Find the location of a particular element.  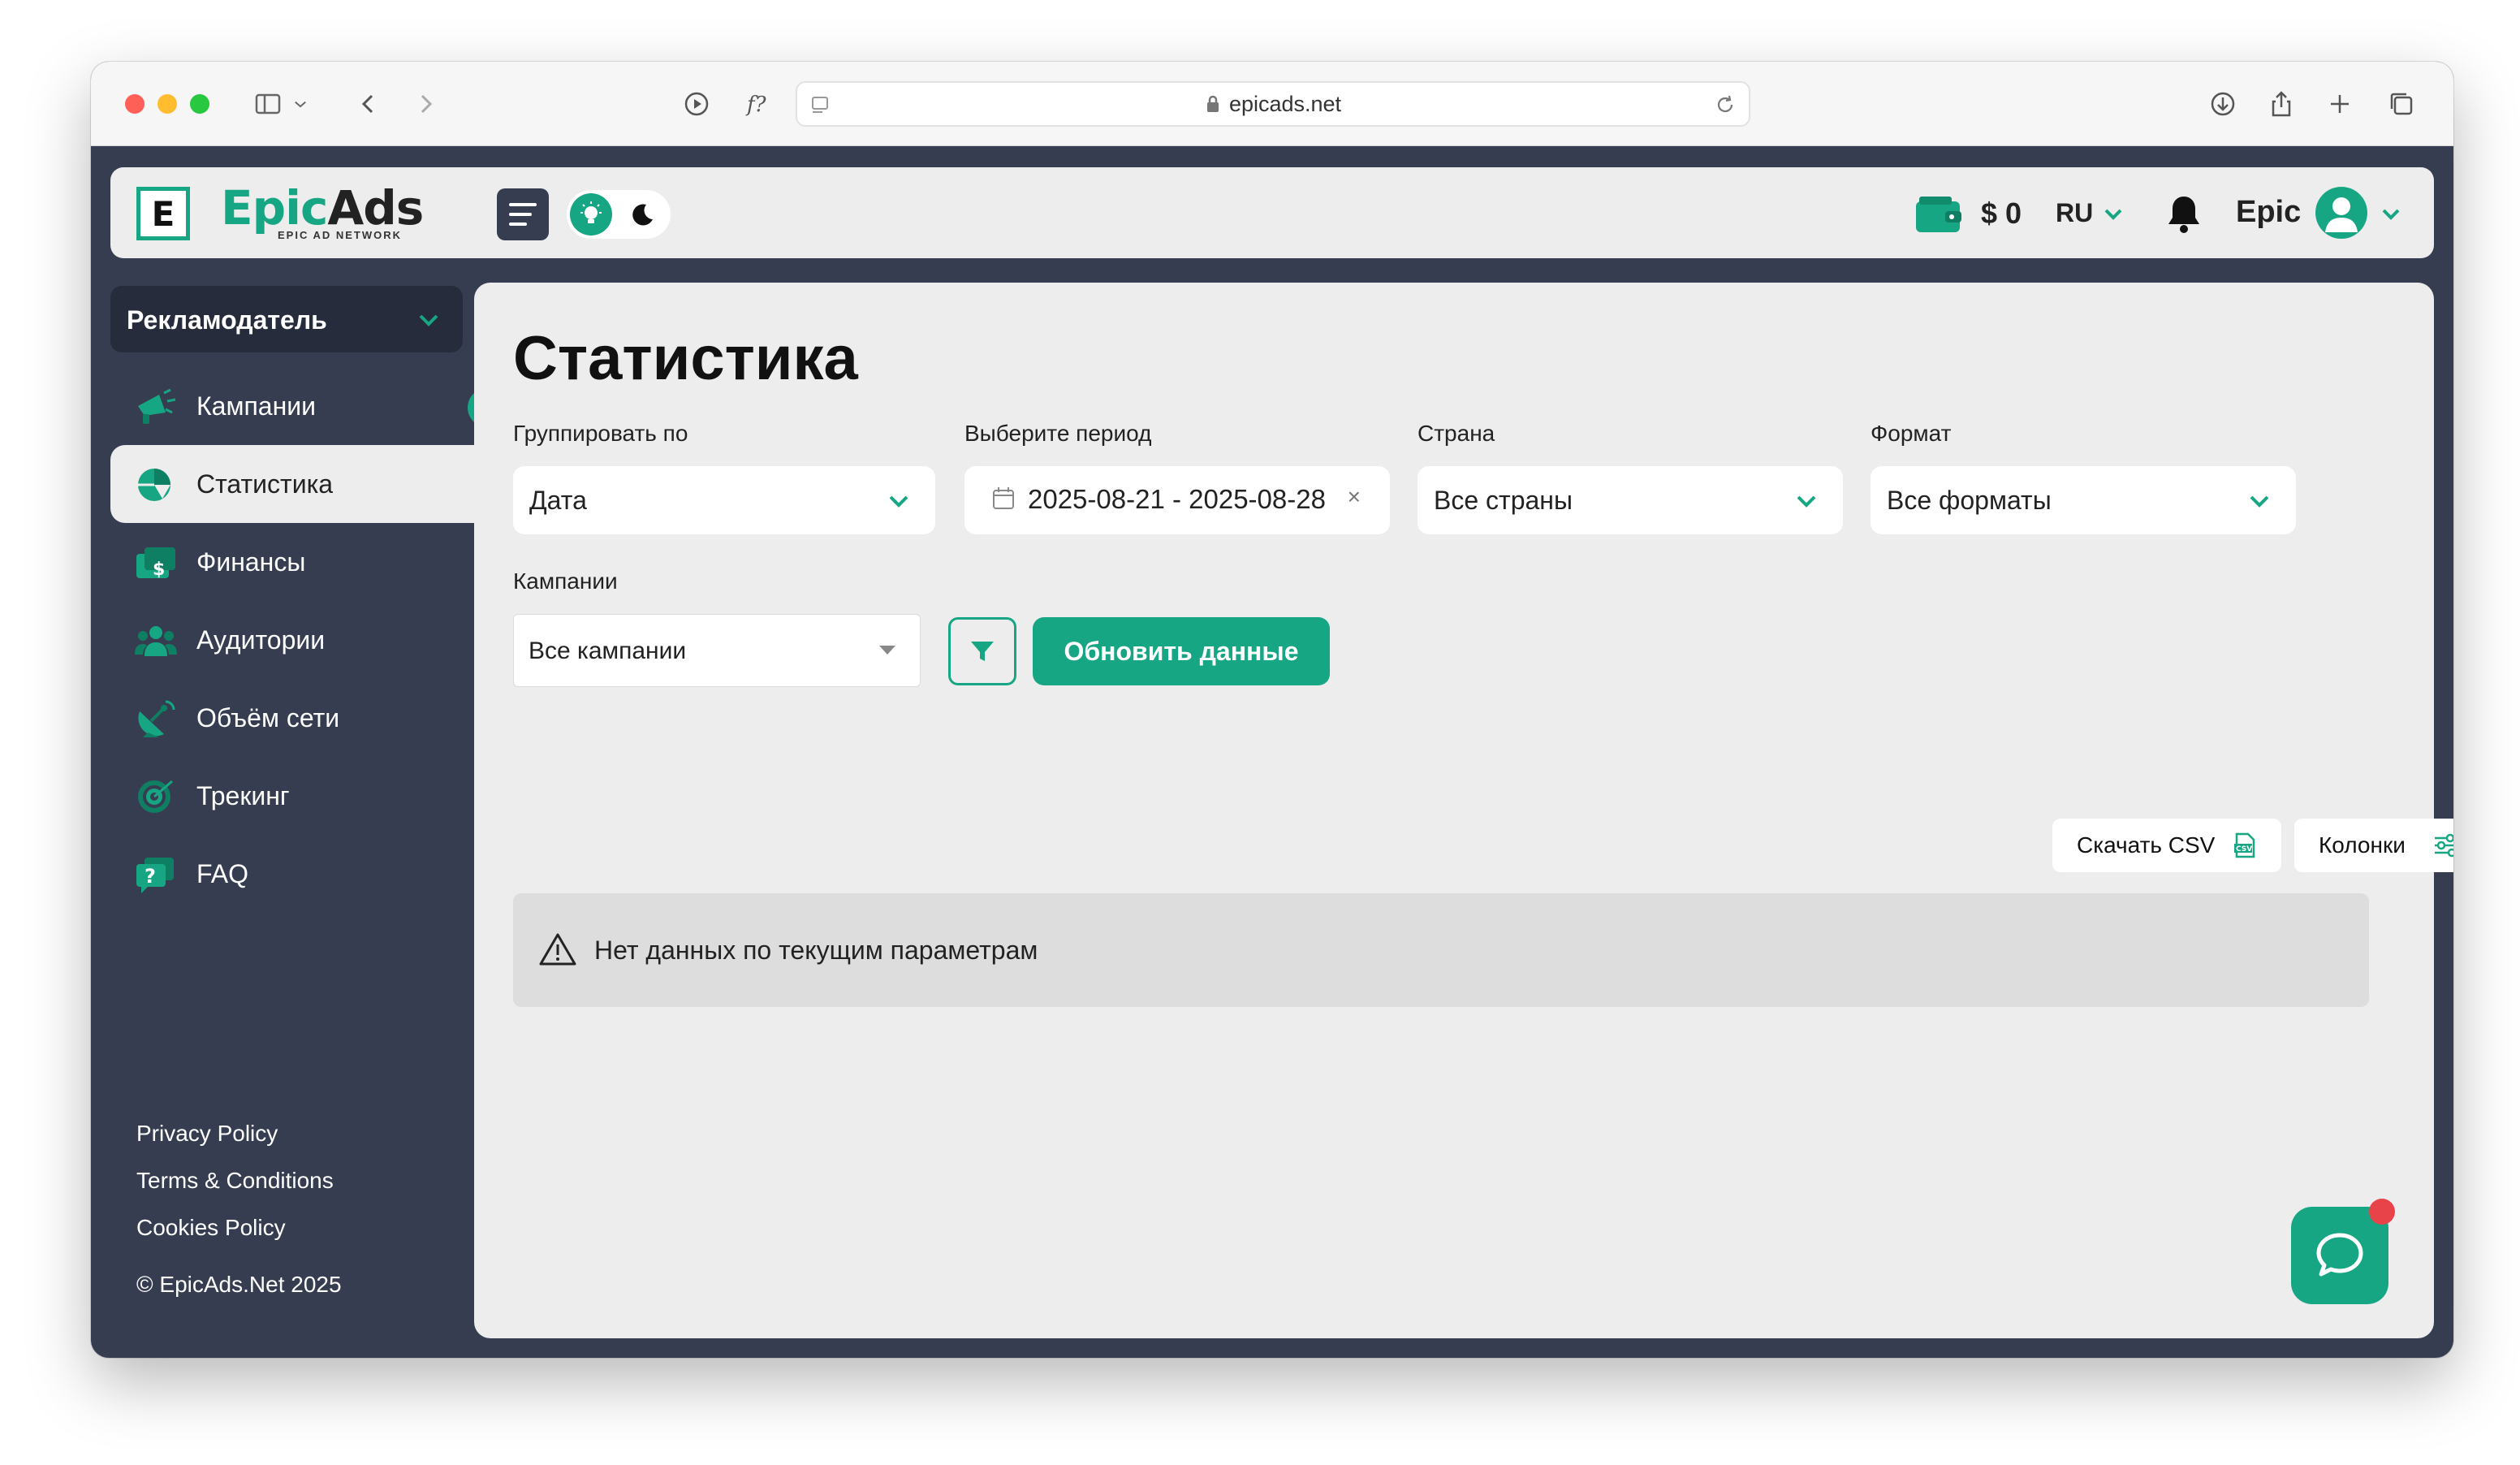

date-range-input: 2025-08-21 - 2025-08-28 × is located at coordinates (1177, 500).